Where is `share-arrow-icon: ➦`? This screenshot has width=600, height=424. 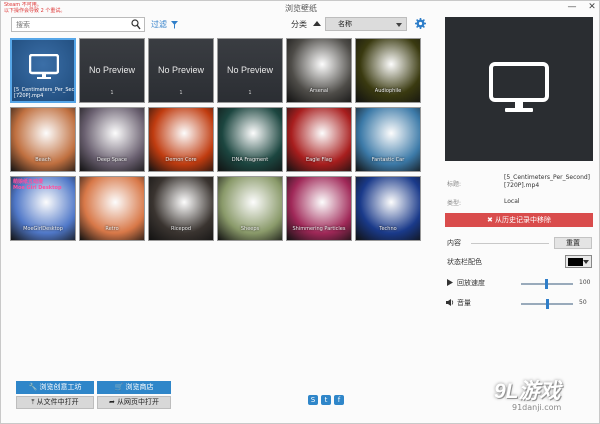
share-arrow-icon: ➦ is located at coordinates (111, 402).